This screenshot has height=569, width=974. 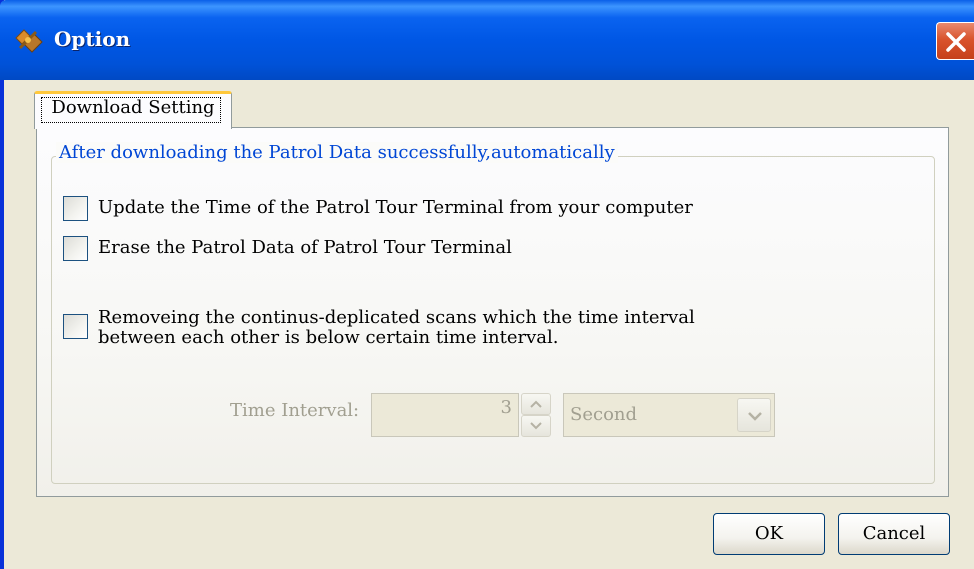 I want to click on close-icon, so click(x=956, y=42).